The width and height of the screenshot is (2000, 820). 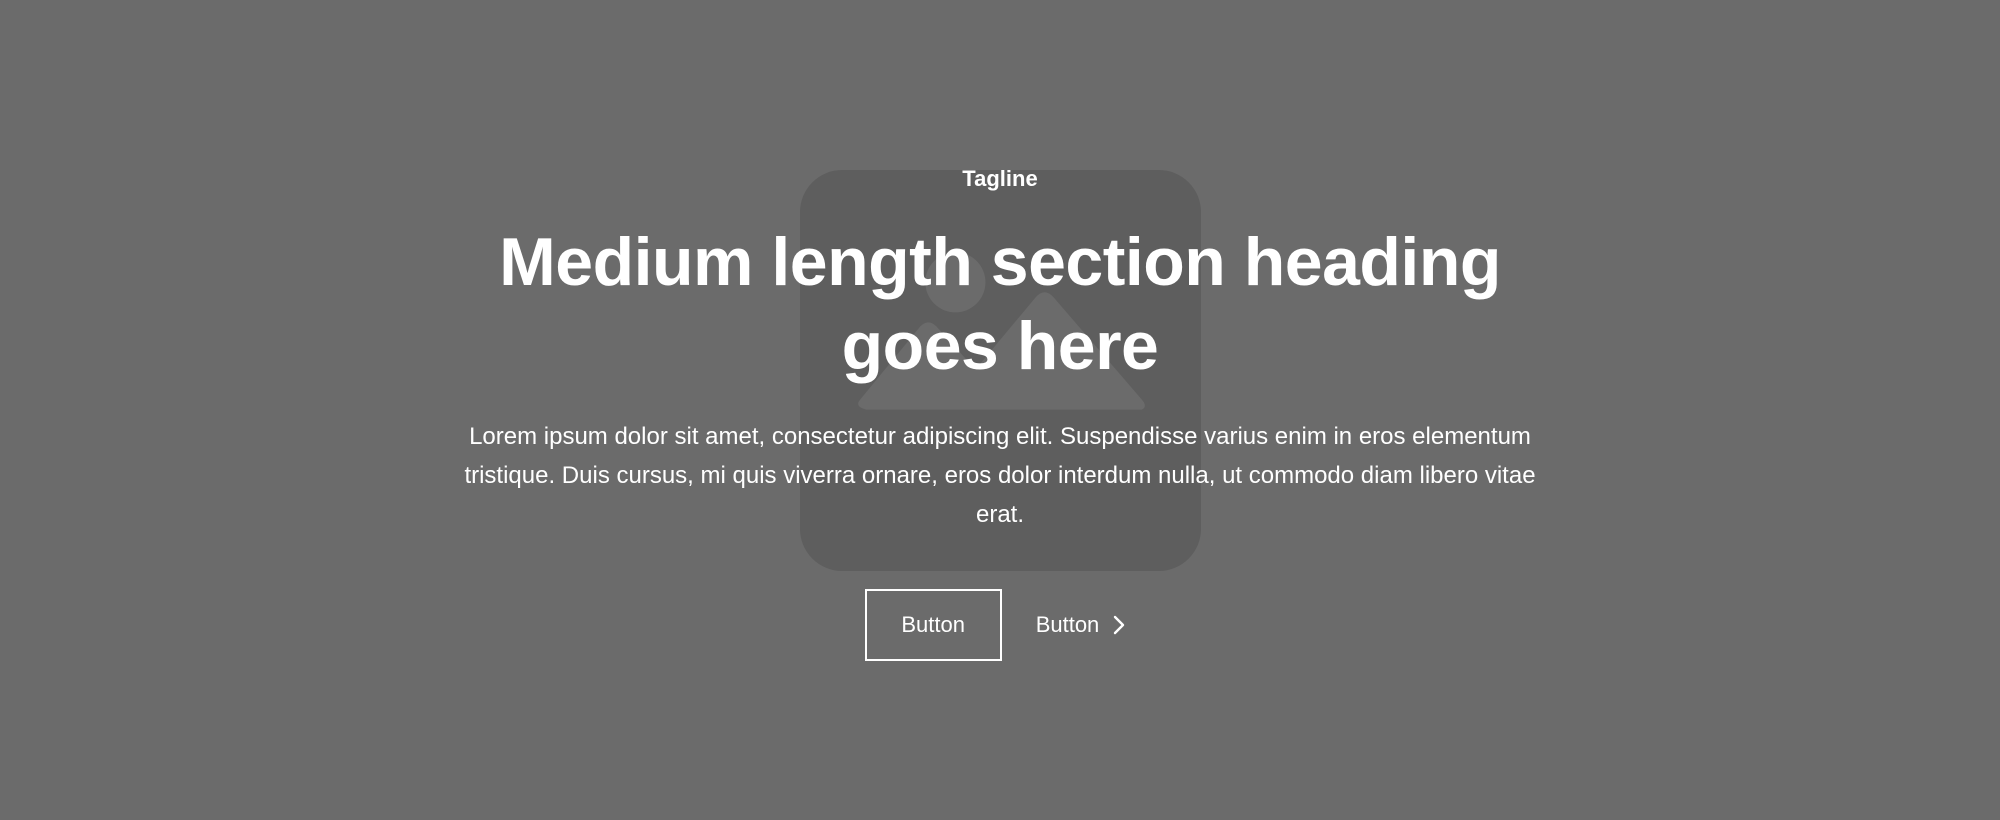 I want to click on secondary-button-label: Button, so click(x=1067, y=624).